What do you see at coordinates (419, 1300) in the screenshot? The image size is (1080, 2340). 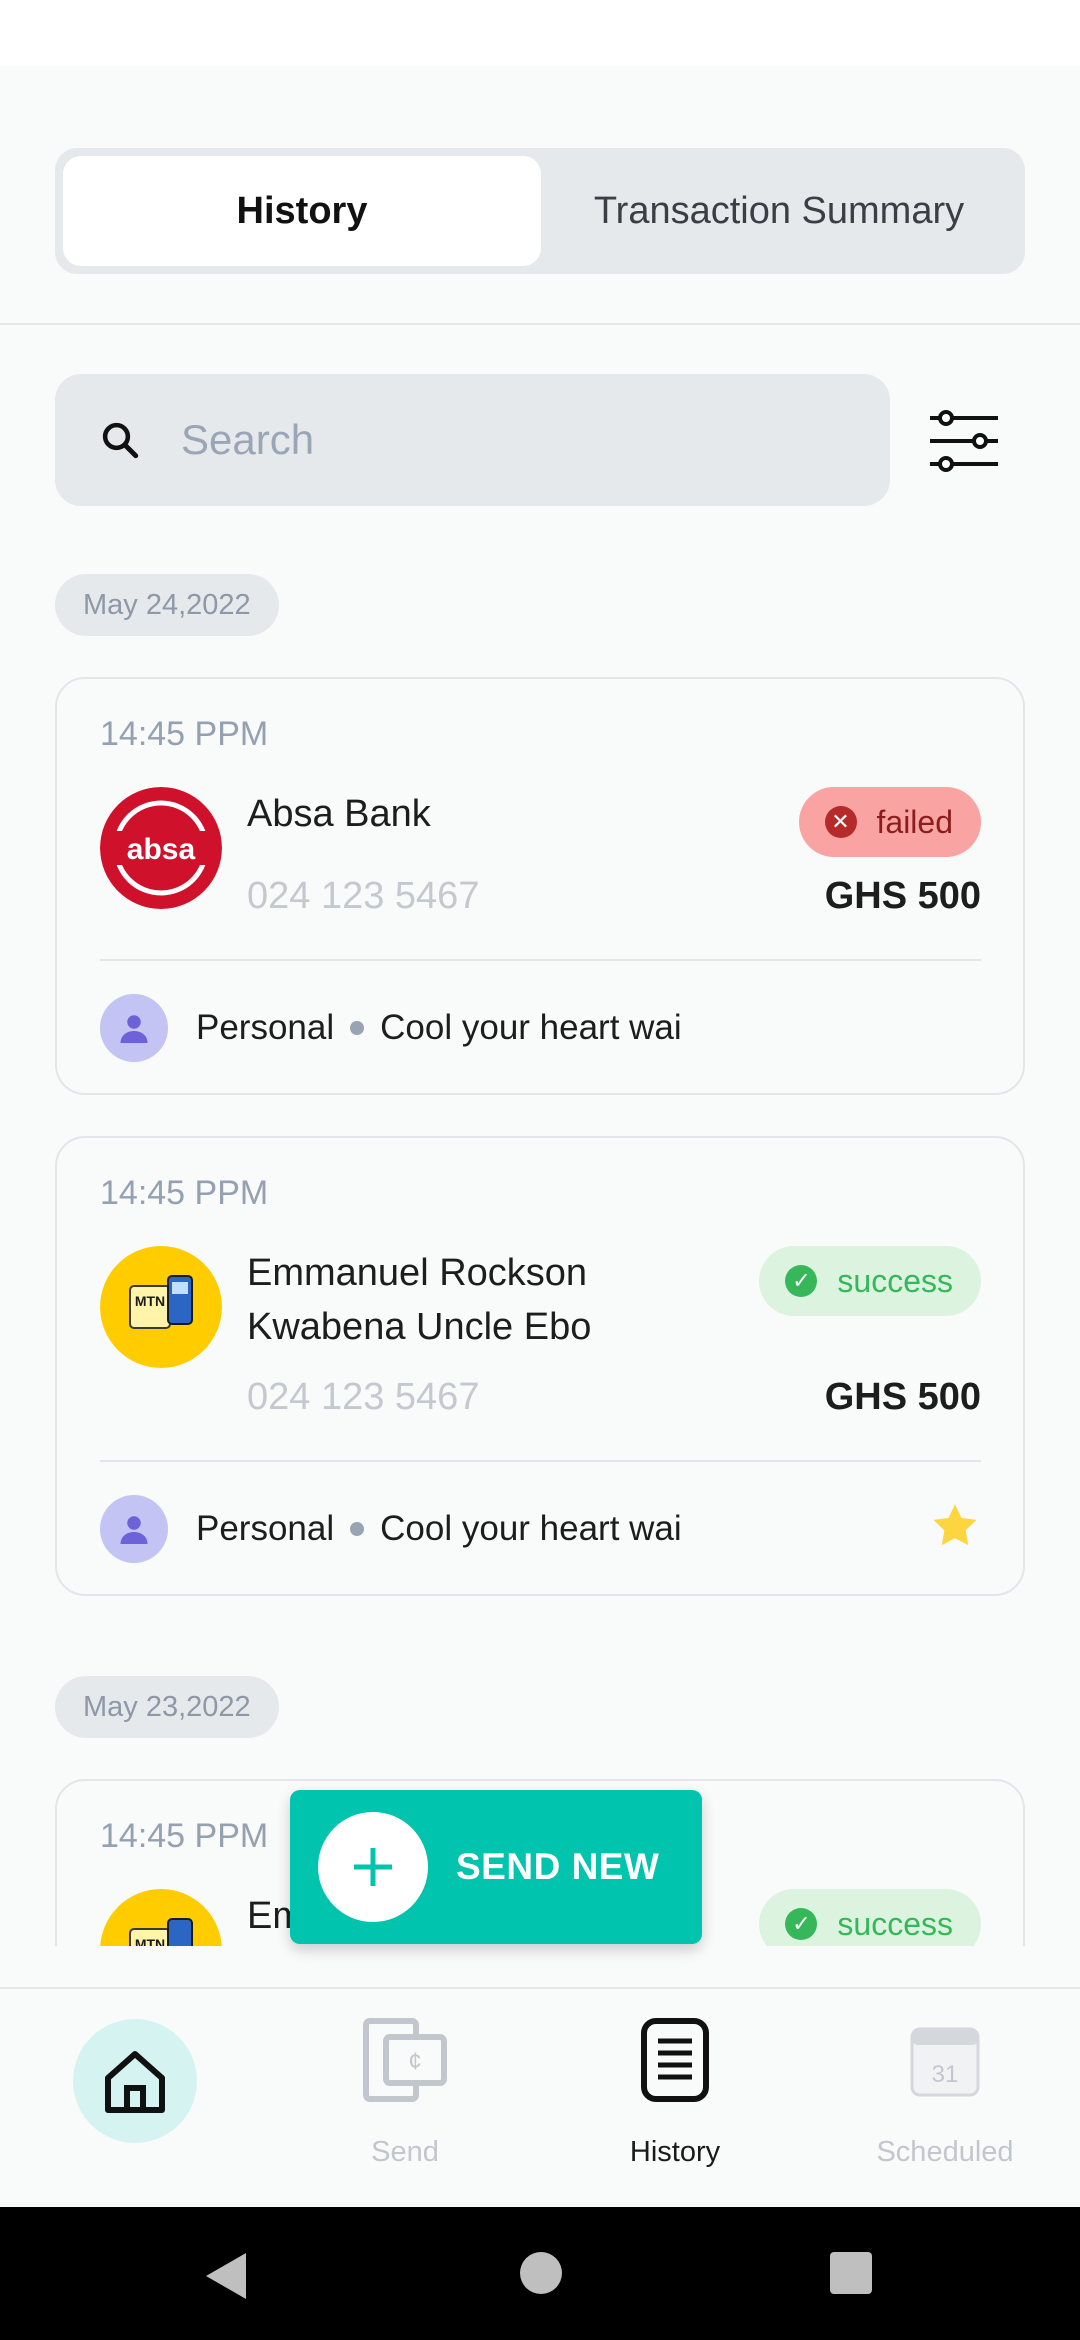 I see `recipient-name: Emmanuel Rockson Kwabena Uncle Ebo` at bounding box center [419, 1300].